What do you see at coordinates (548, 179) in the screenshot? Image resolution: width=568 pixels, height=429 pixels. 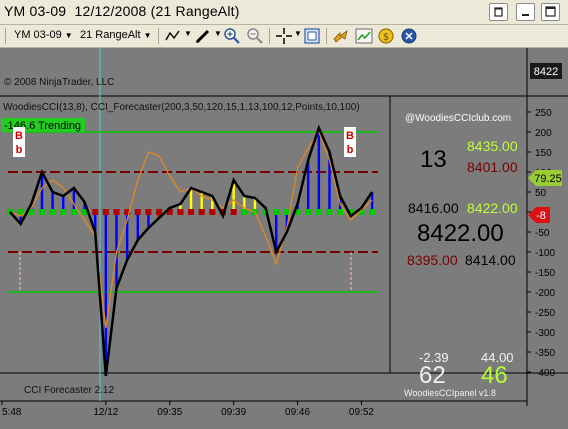 I see `cci-marker: 79.25` at bounding box center [548, 179].